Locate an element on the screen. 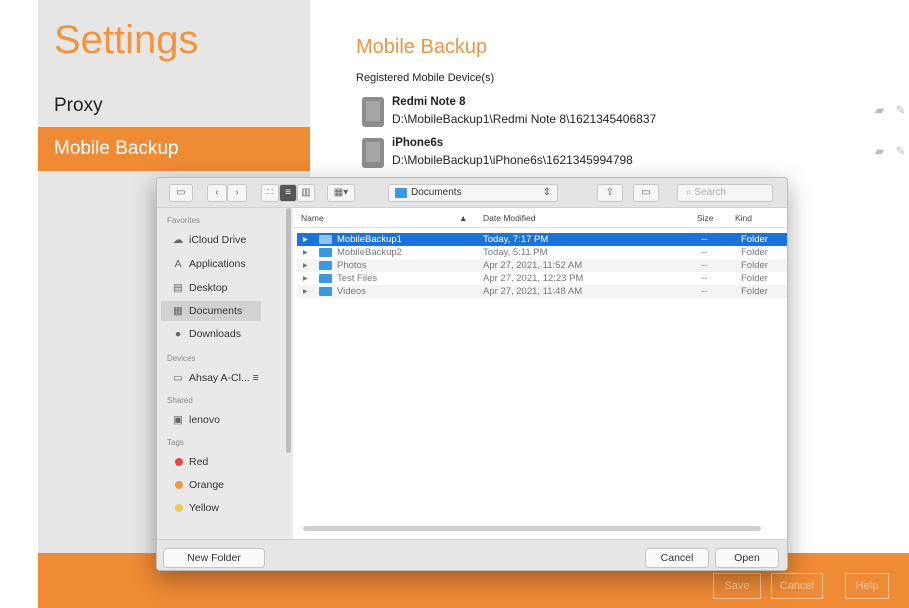 This screenshot has width=909, height=608. sidebar-item-proxy: Proxy is located at coordinates (174, 106).